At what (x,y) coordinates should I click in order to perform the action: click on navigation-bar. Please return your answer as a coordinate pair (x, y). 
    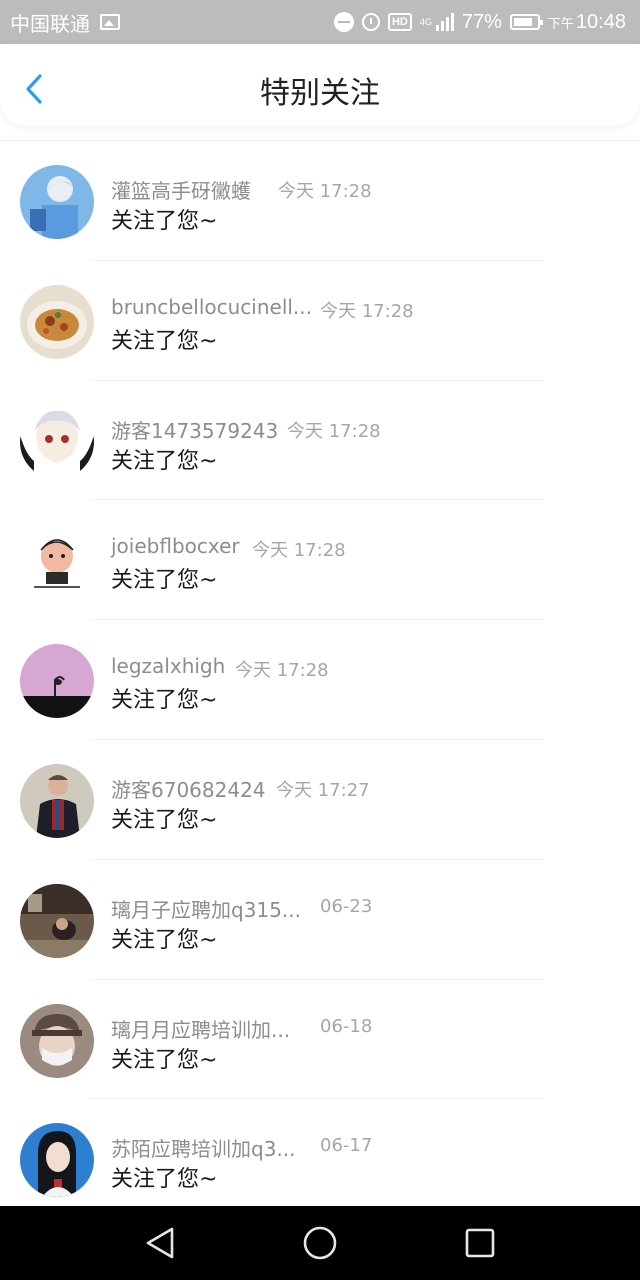
    Looking at the image, I should click on (320, 1243).